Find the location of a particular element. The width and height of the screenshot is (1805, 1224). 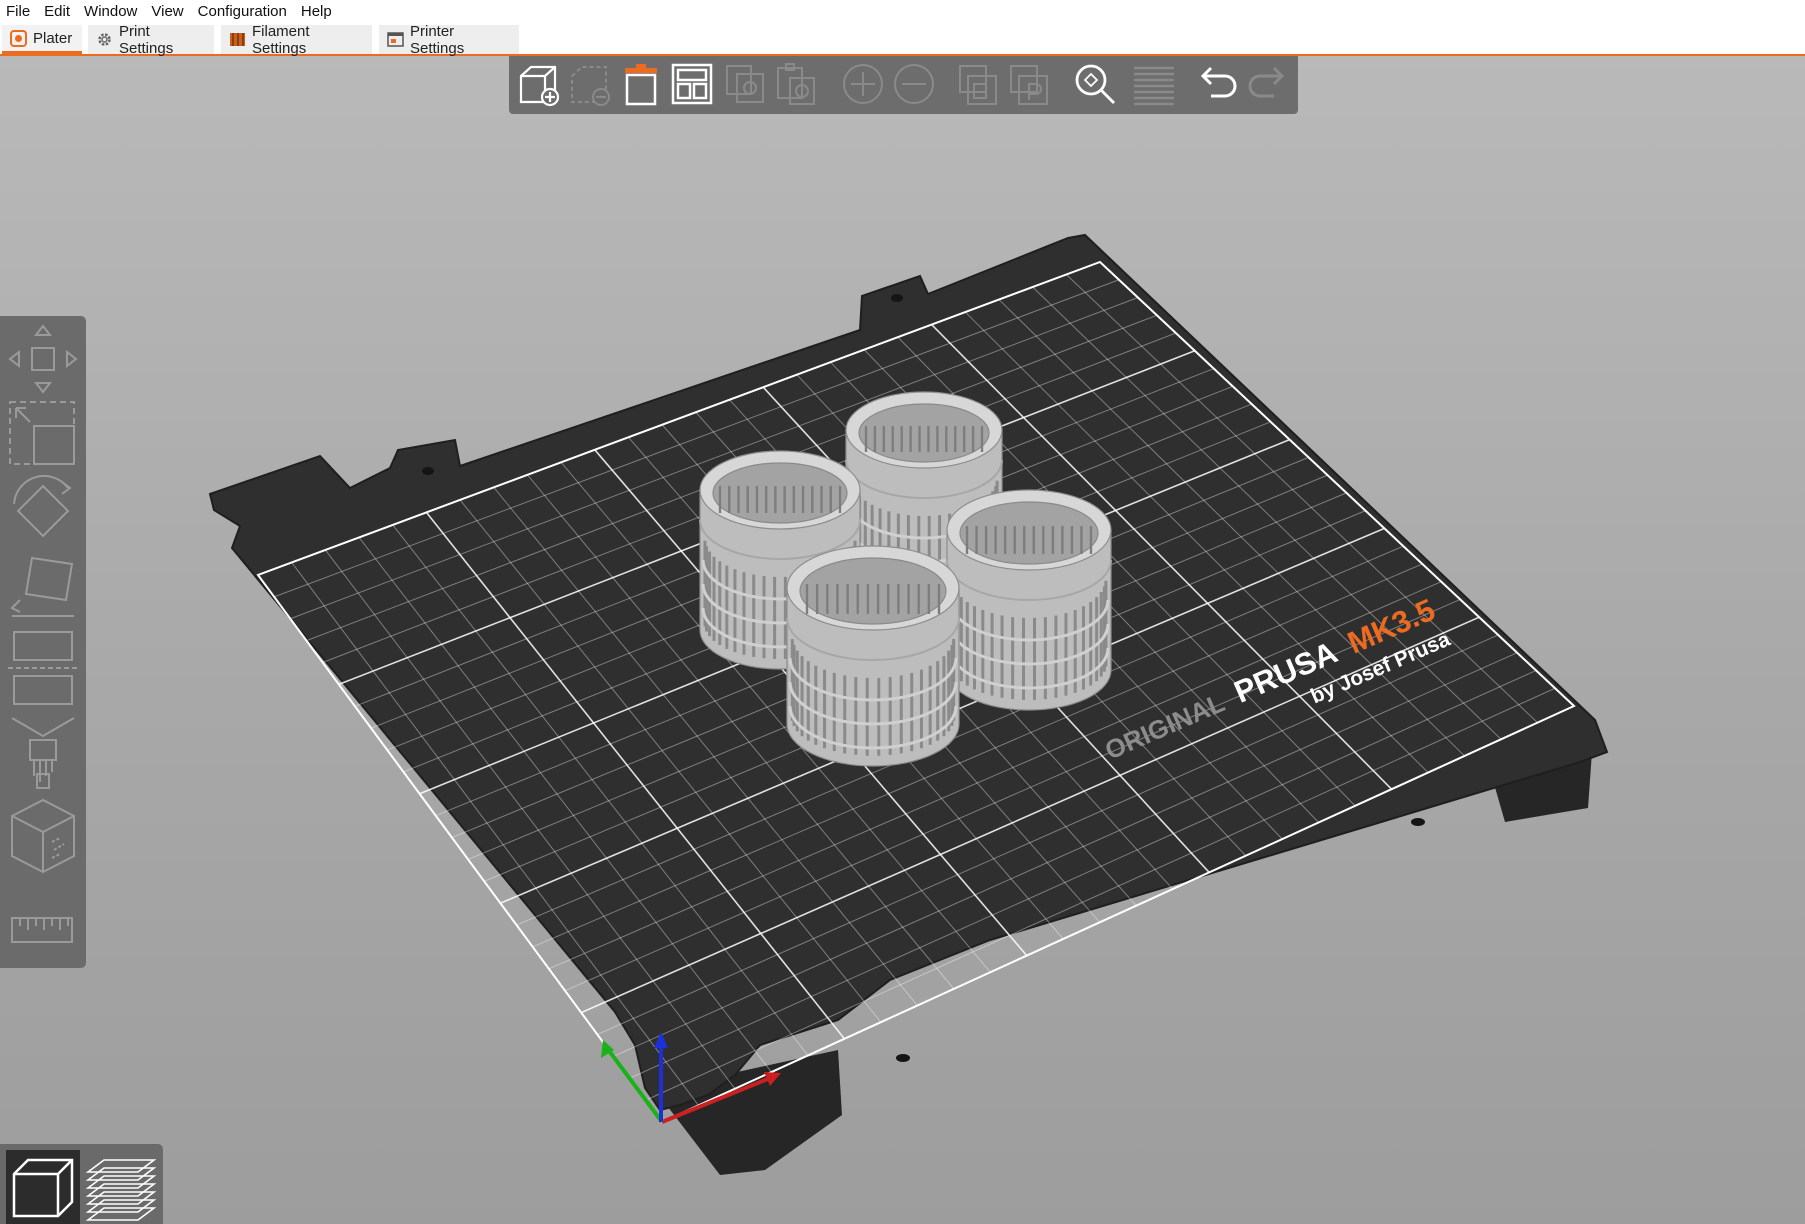

paste-icon is located at coordinates (796, 84).